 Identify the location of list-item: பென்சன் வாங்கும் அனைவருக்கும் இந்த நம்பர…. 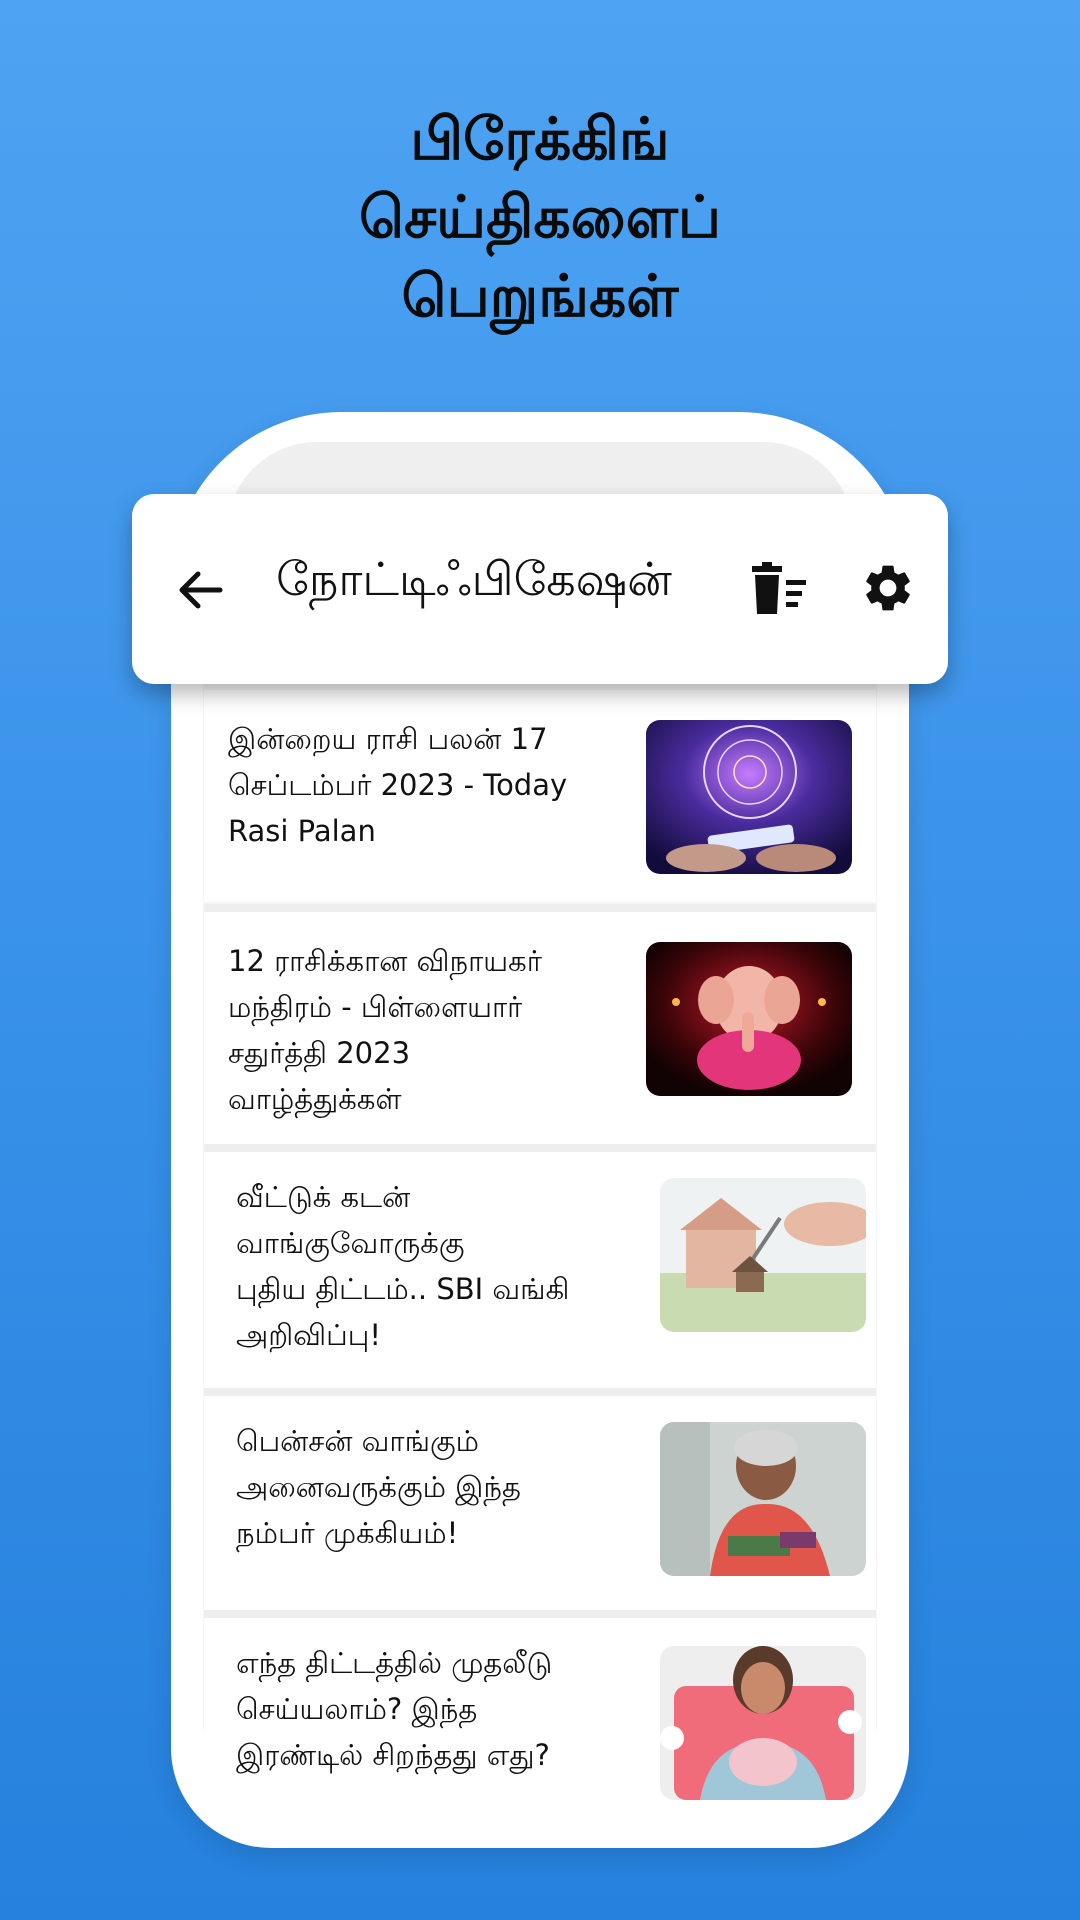
(540, 1503).